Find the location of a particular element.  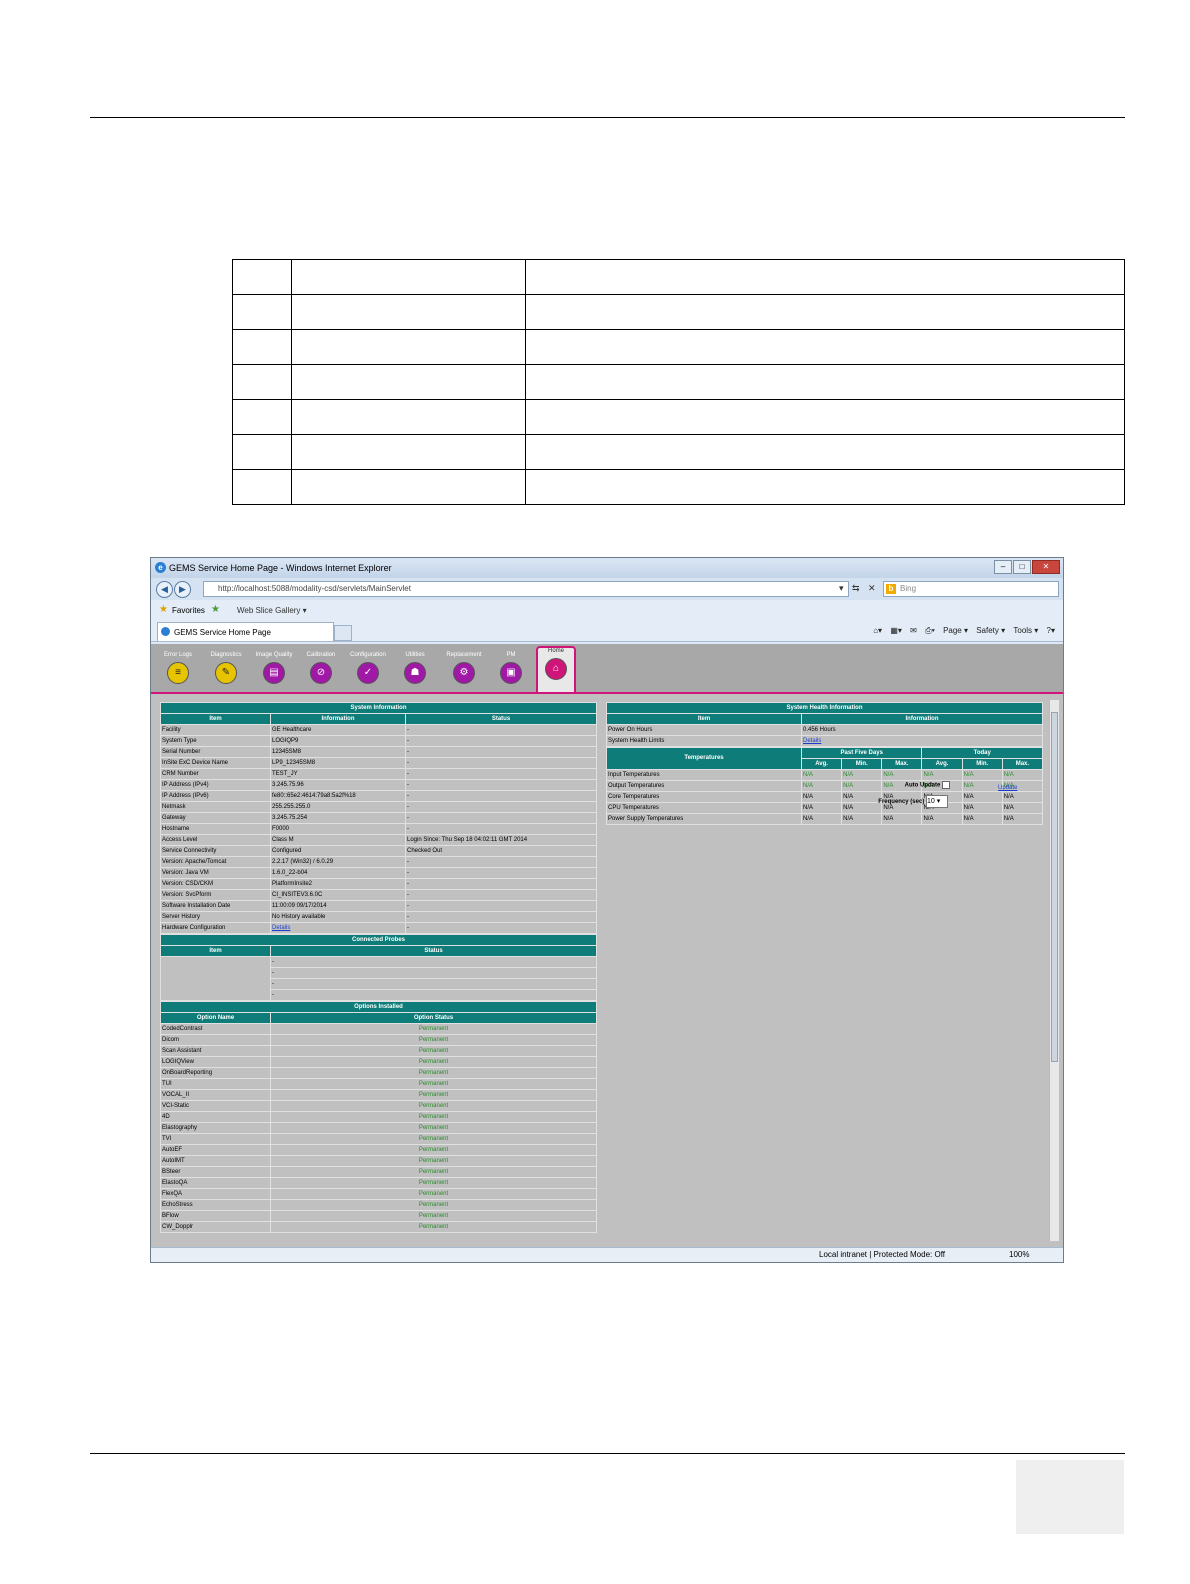

health-limits-link-cell: Details is located at coordinates (922, 741).